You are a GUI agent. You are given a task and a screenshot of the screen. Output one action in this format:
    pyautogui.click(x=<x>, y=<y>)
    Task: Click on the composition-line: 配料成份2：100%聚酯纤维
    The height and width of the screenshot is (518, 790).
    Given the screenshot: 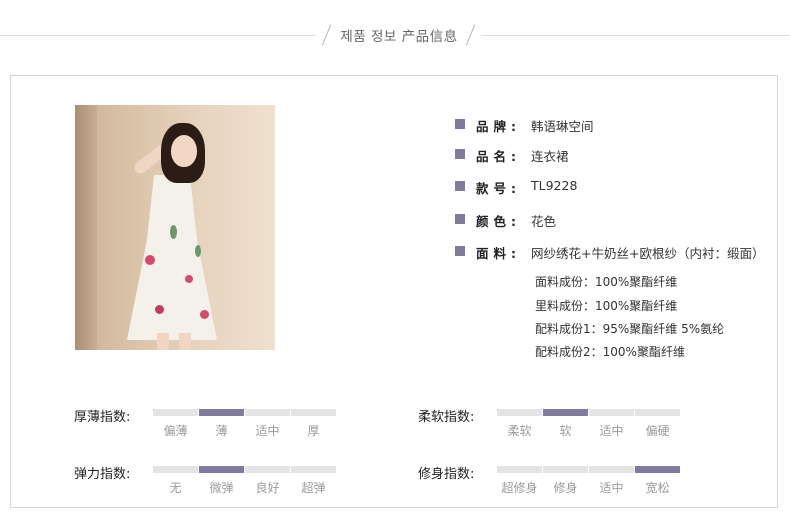 What is the action you would take?
    pyautogui.click(x=610, y=352)
    